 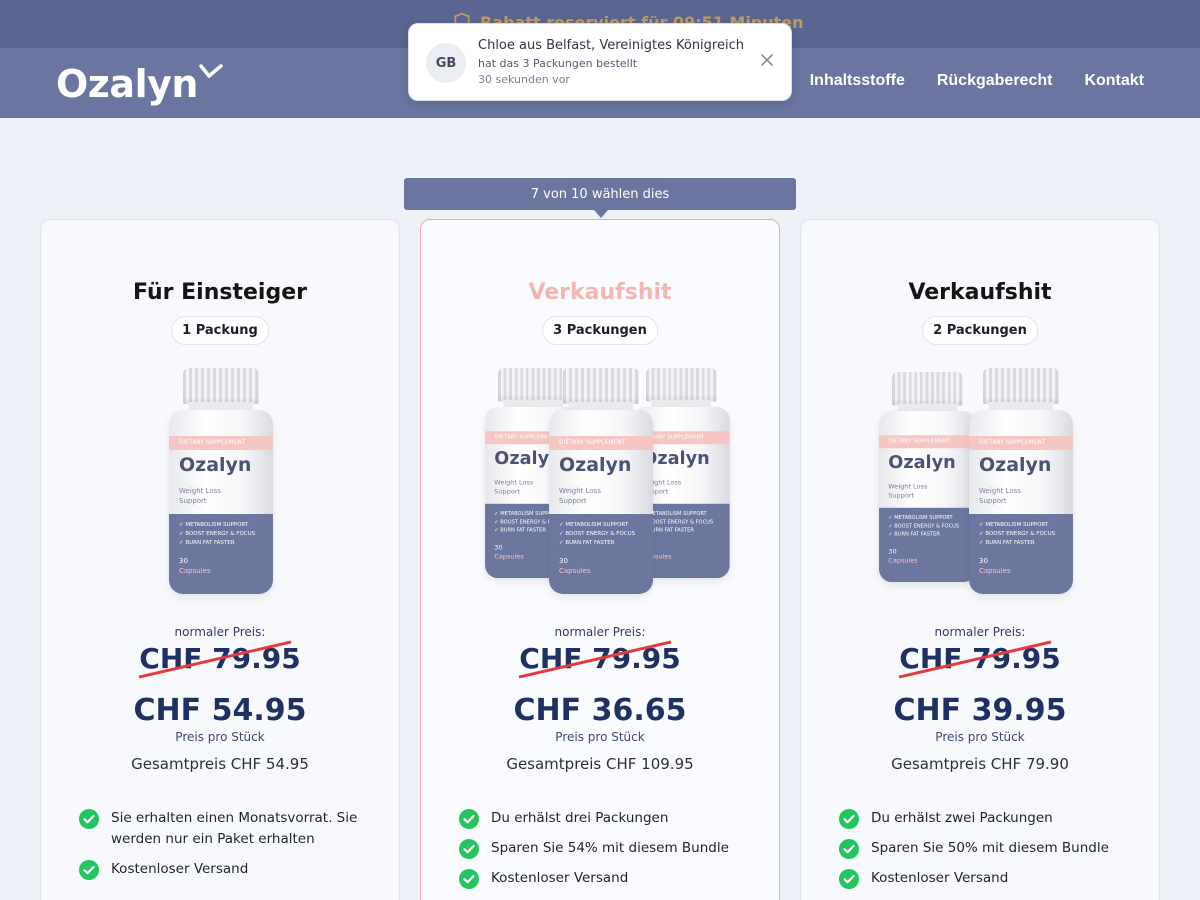 What do you see at coordinates (220, 330) in the screenshot?
I see `package-count-badge: 1 Packung` at bounding box center [220, 330].